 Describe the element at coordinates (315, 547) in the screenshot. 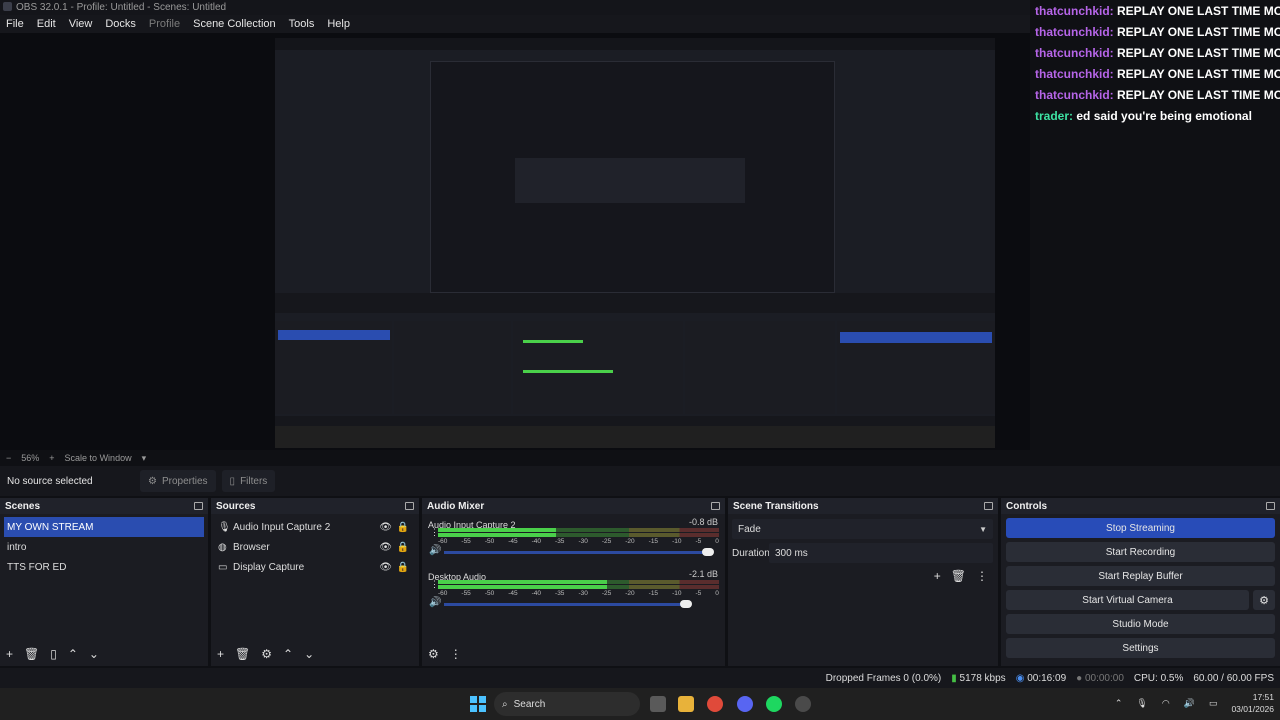

I see `source-item-browser: ◍ Browser 👁 🔒` at that location.